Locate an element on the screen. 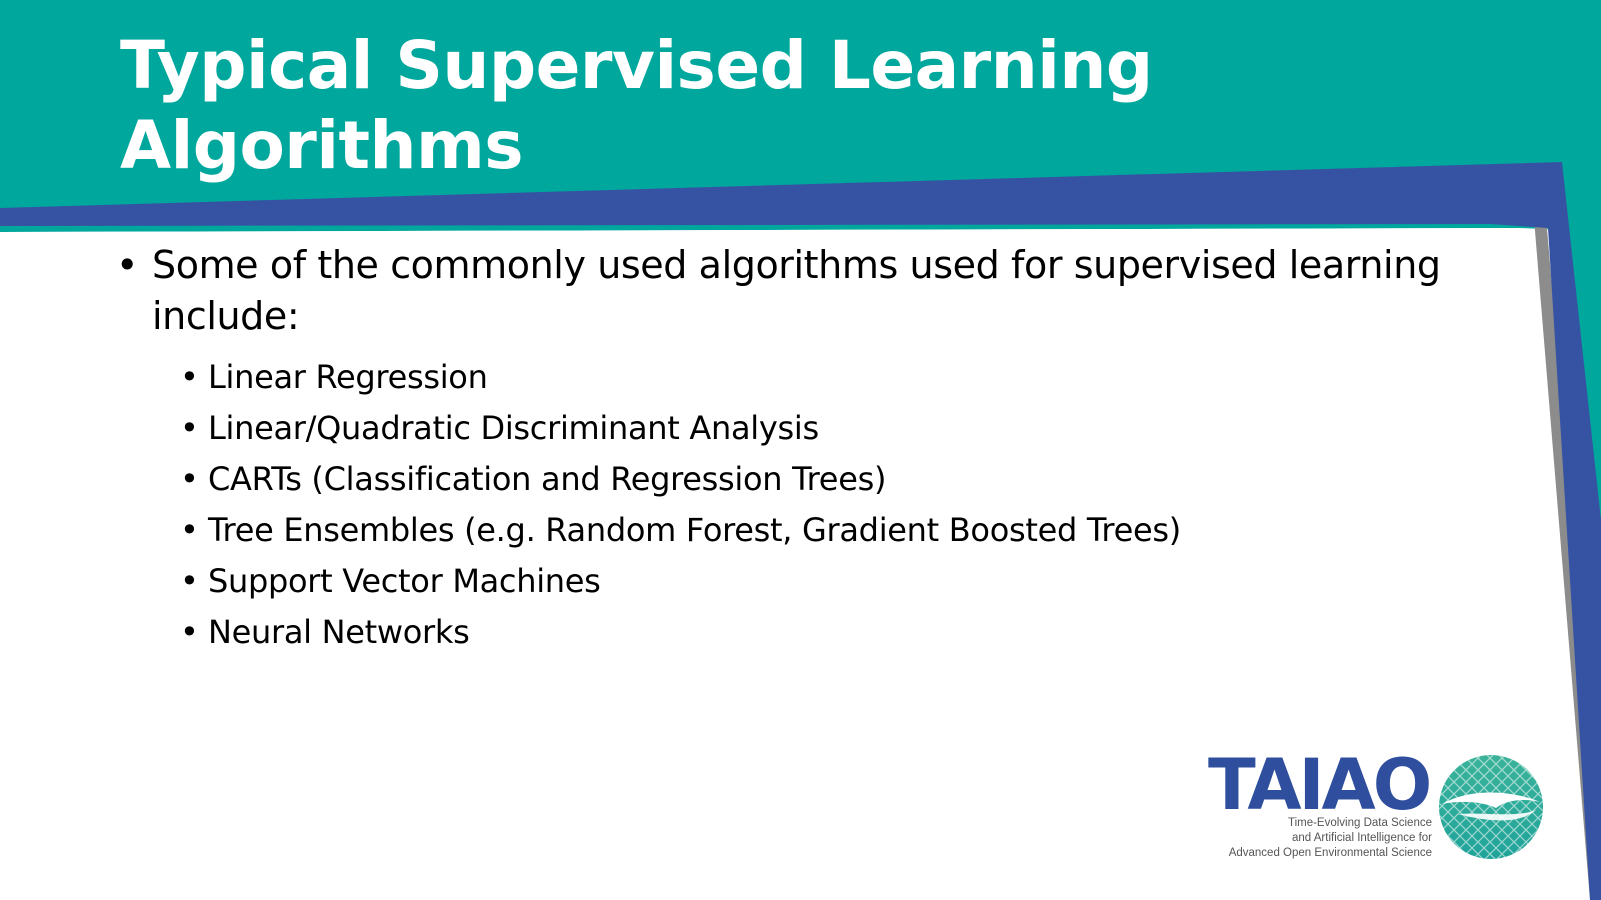 This screenshot has height=900, width=1601. sub-bullet-text: Neural Networks is located at coordinates (339, 632).